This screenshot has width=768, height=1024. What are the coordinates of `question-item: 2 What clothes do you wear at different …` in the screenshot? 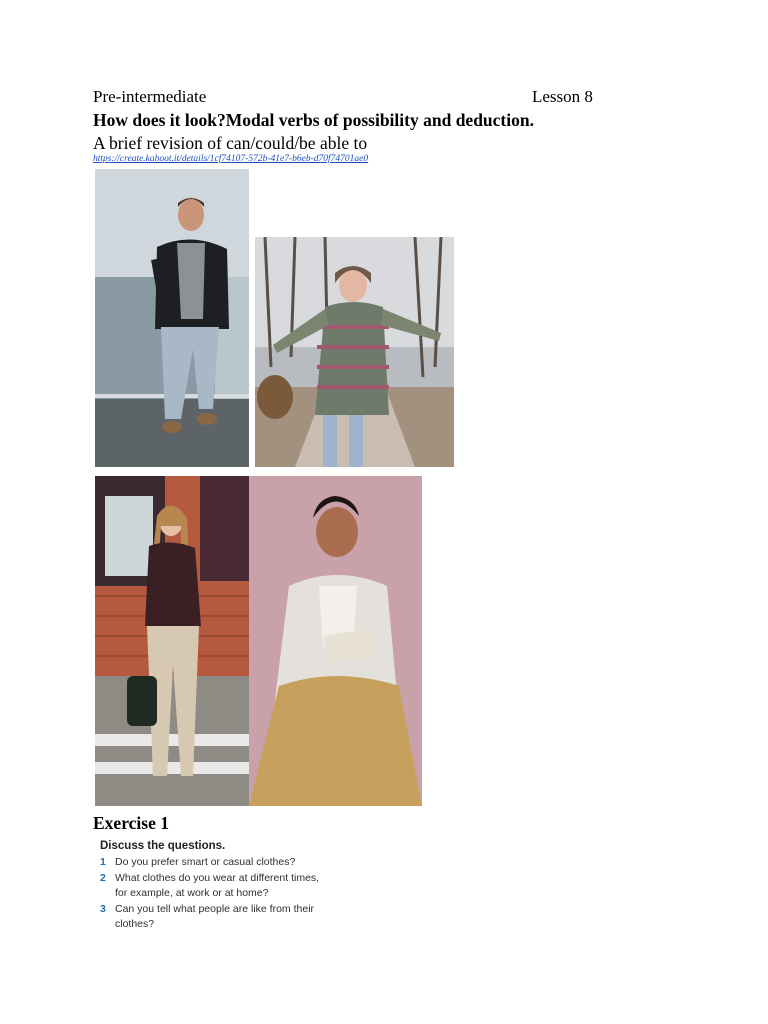 It's located at (220, 886).